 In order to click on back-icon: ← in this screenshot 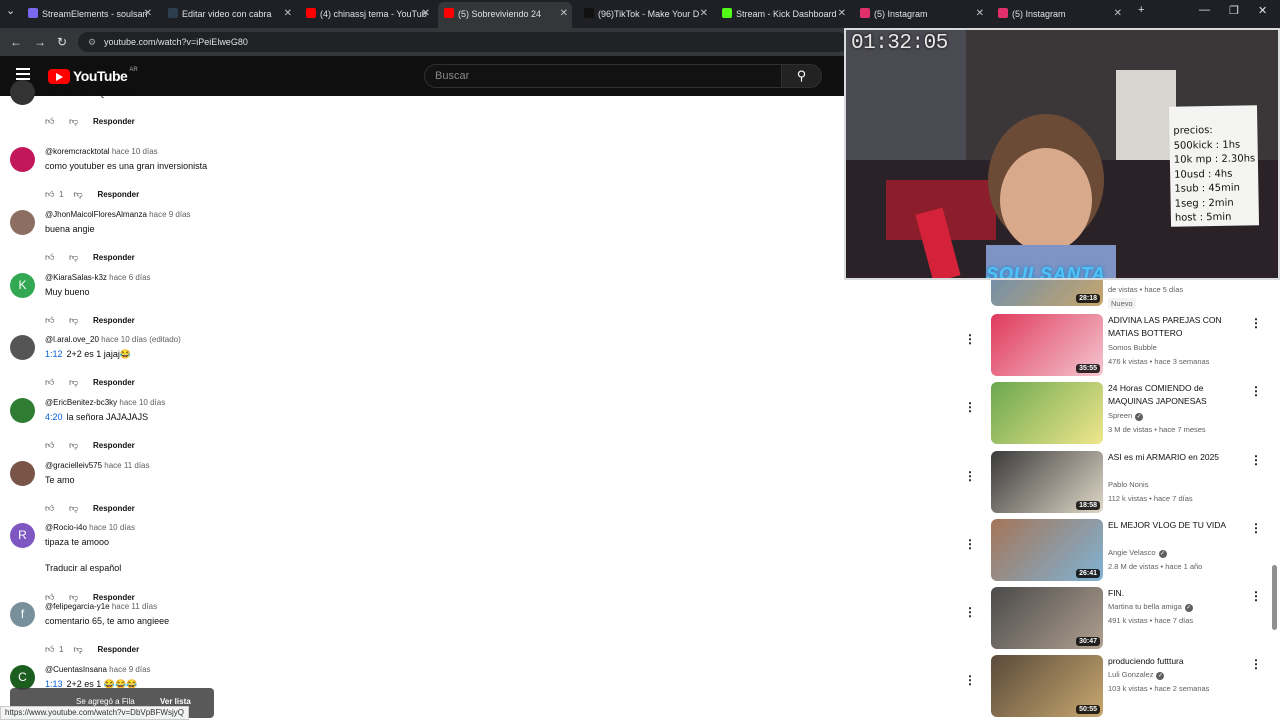, I will do `click(16, 42)`.